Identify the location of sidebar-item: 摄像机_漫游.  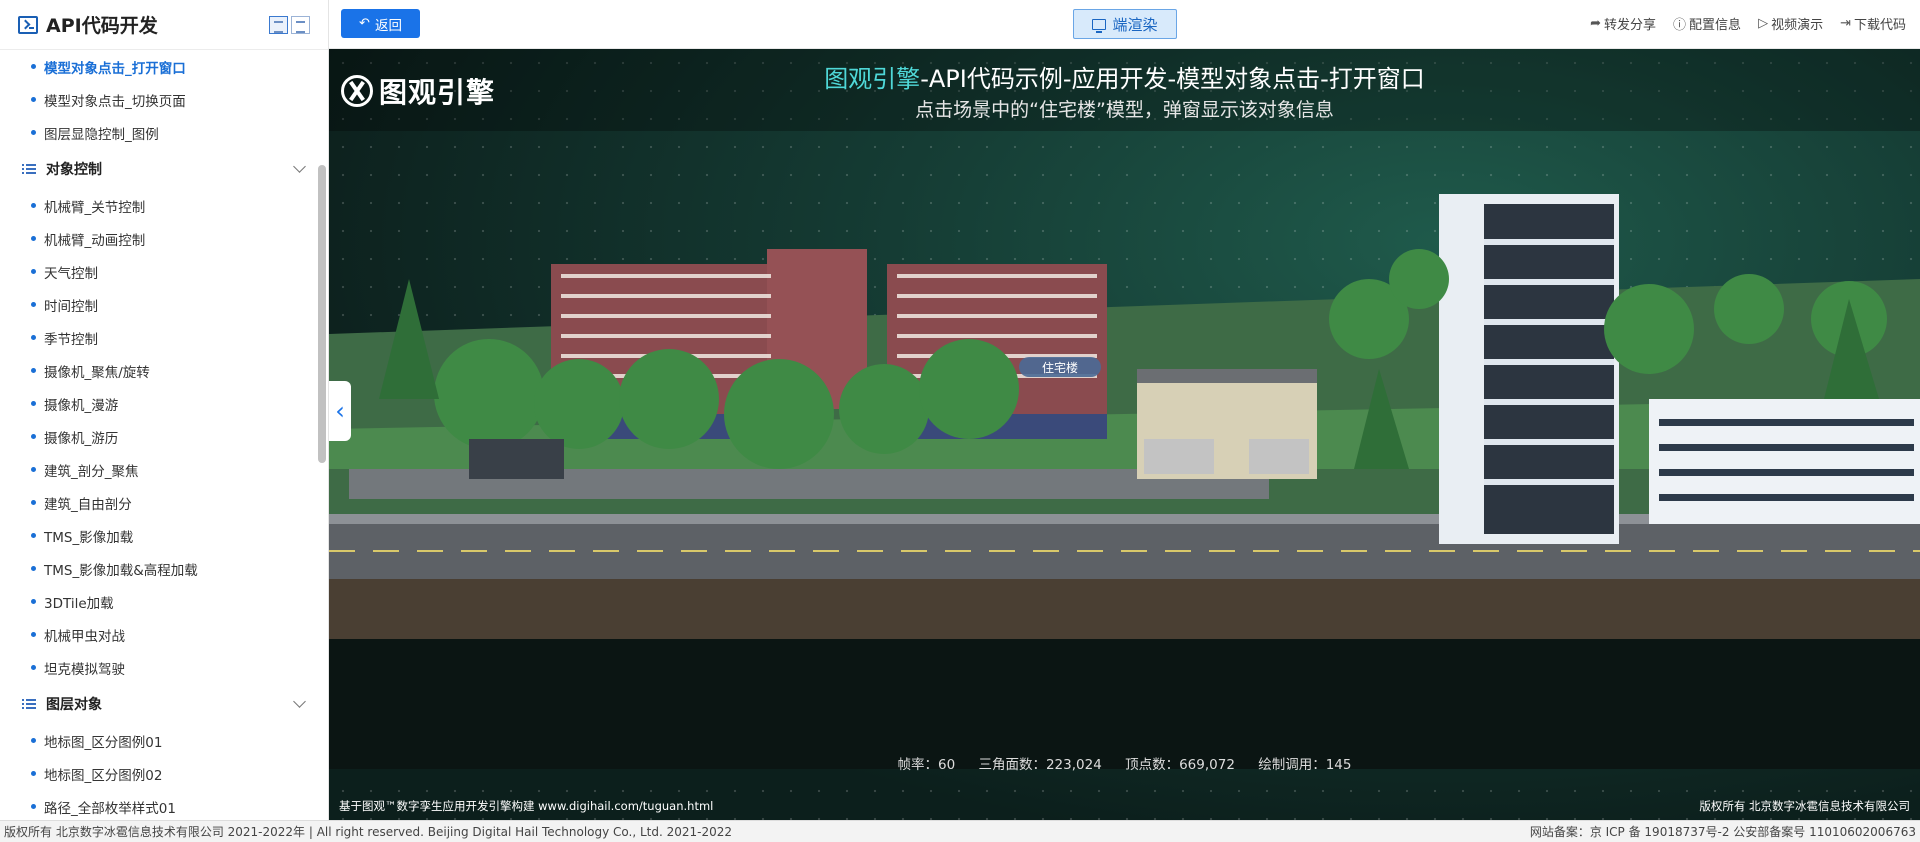
(164, 403).